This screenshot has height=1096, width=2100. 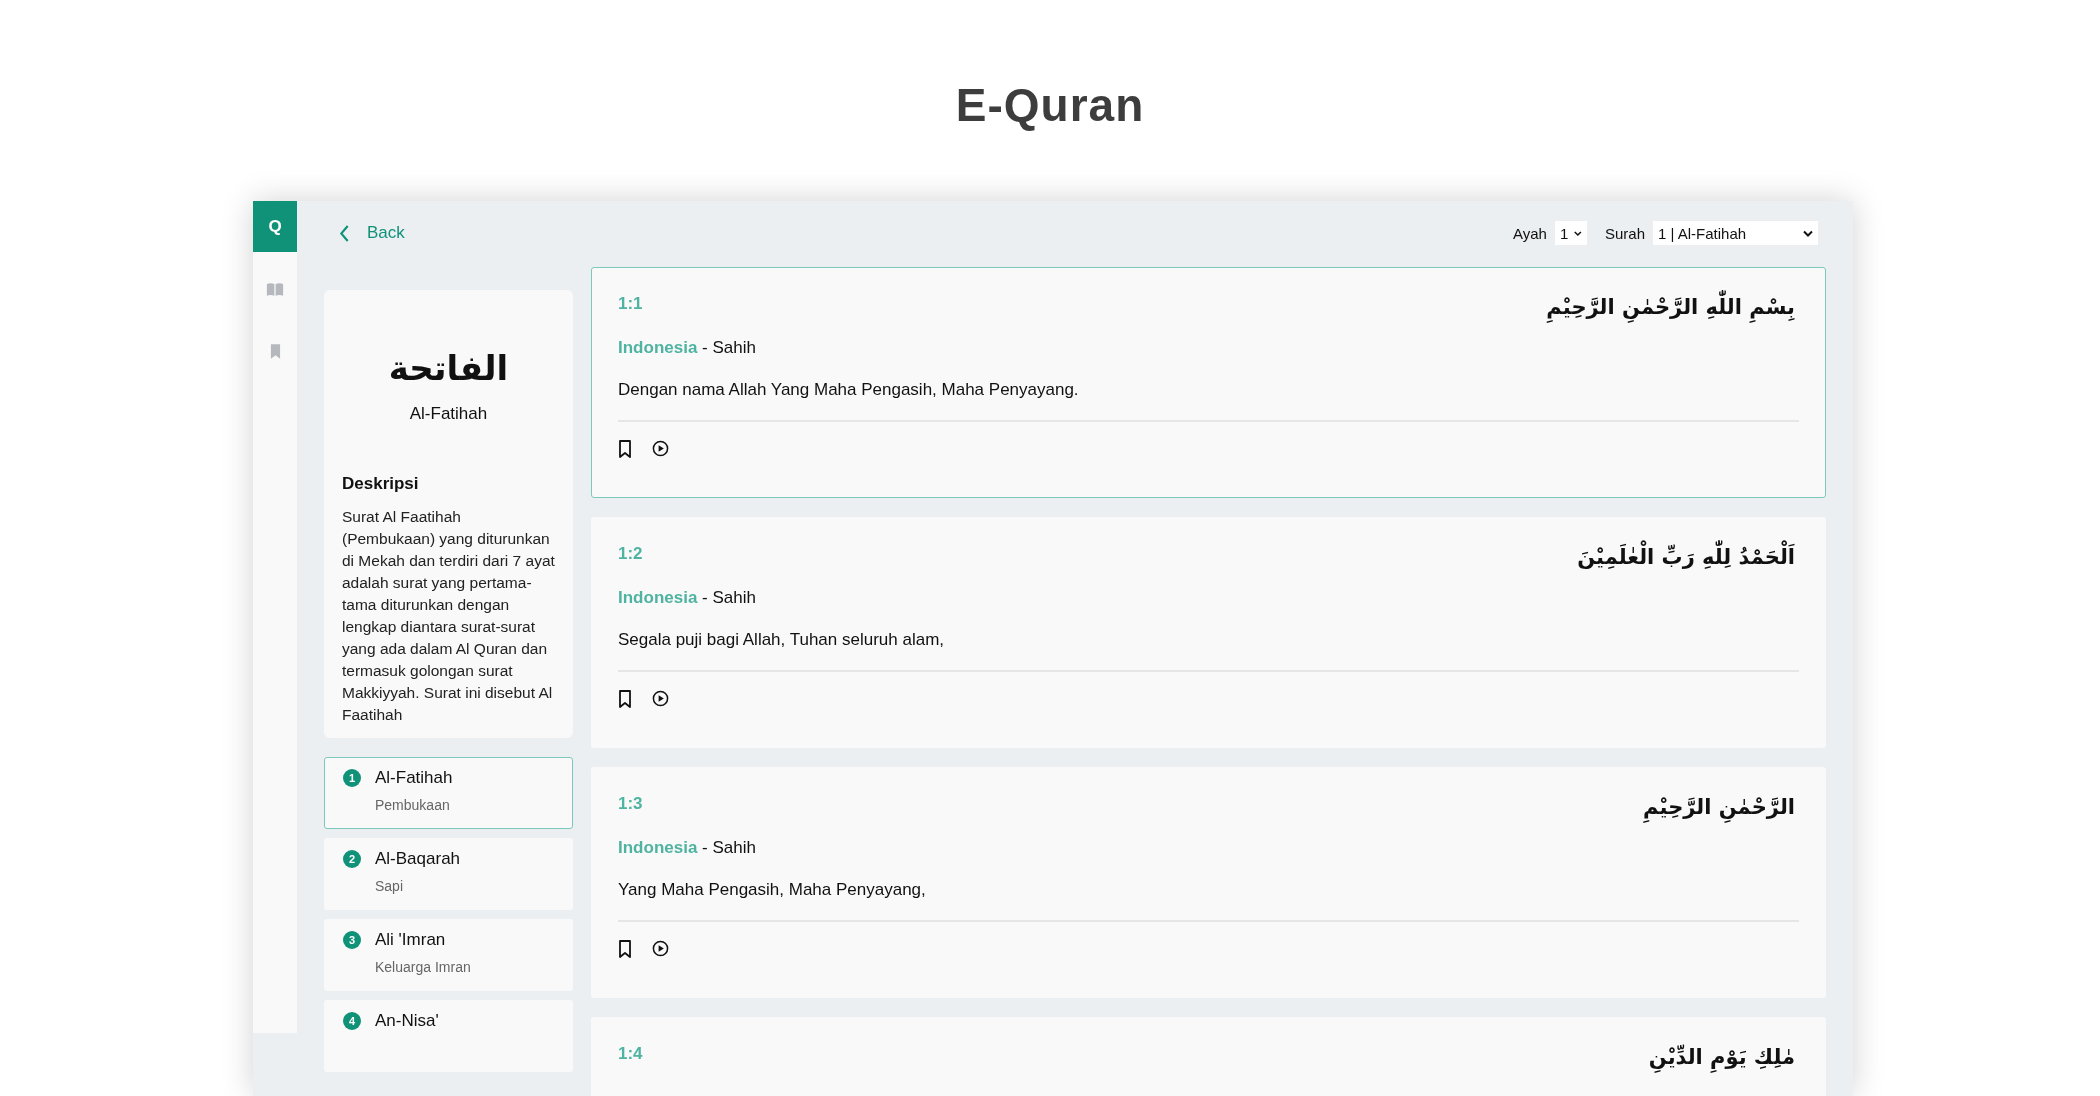 I want to click on verse-number: 1:3, so click(x=630, y=804).